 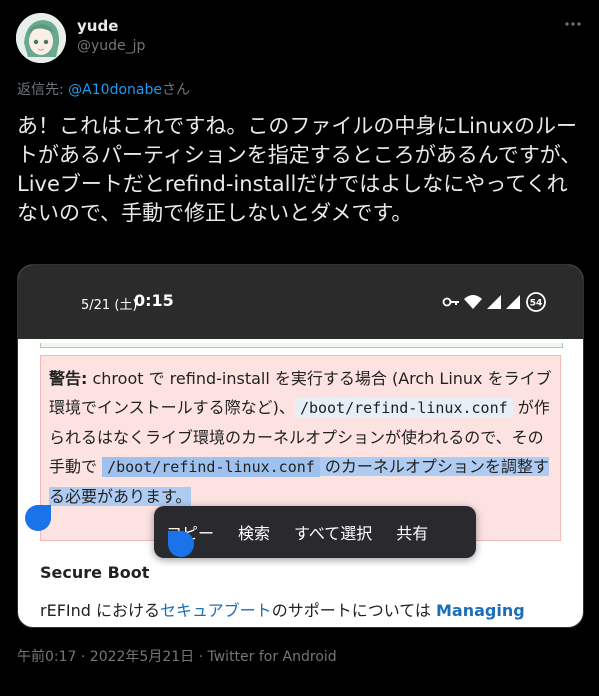 I want to click on context-menu-search: 検索, so click(x=254, y=532).